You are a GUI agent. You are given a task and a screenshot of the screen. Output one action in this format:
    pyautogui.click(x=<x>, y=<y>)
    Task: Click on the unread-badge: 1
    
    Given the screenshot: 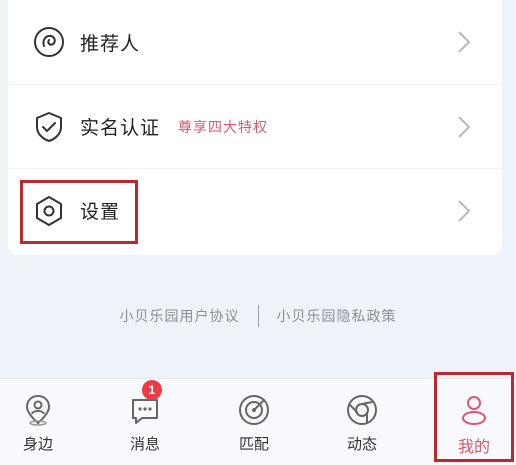 What is the action you would take?
    pyautogui.click(x=152, y=390)
    